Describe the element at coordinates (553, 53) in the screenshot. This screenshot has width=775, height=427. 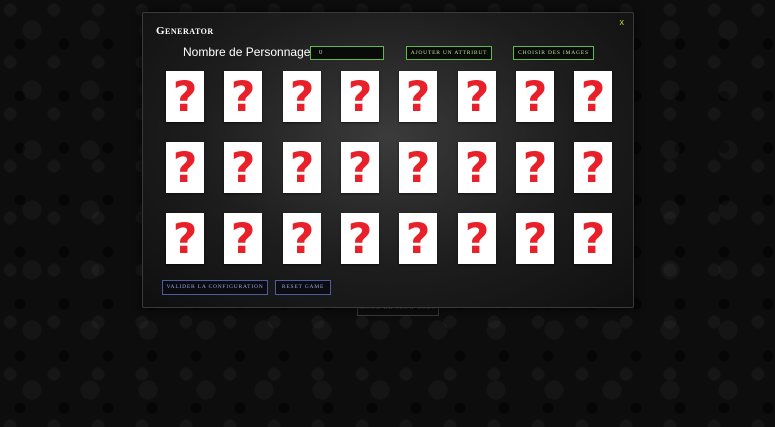
I see `choose-images-button: Choisir des images` at that location.